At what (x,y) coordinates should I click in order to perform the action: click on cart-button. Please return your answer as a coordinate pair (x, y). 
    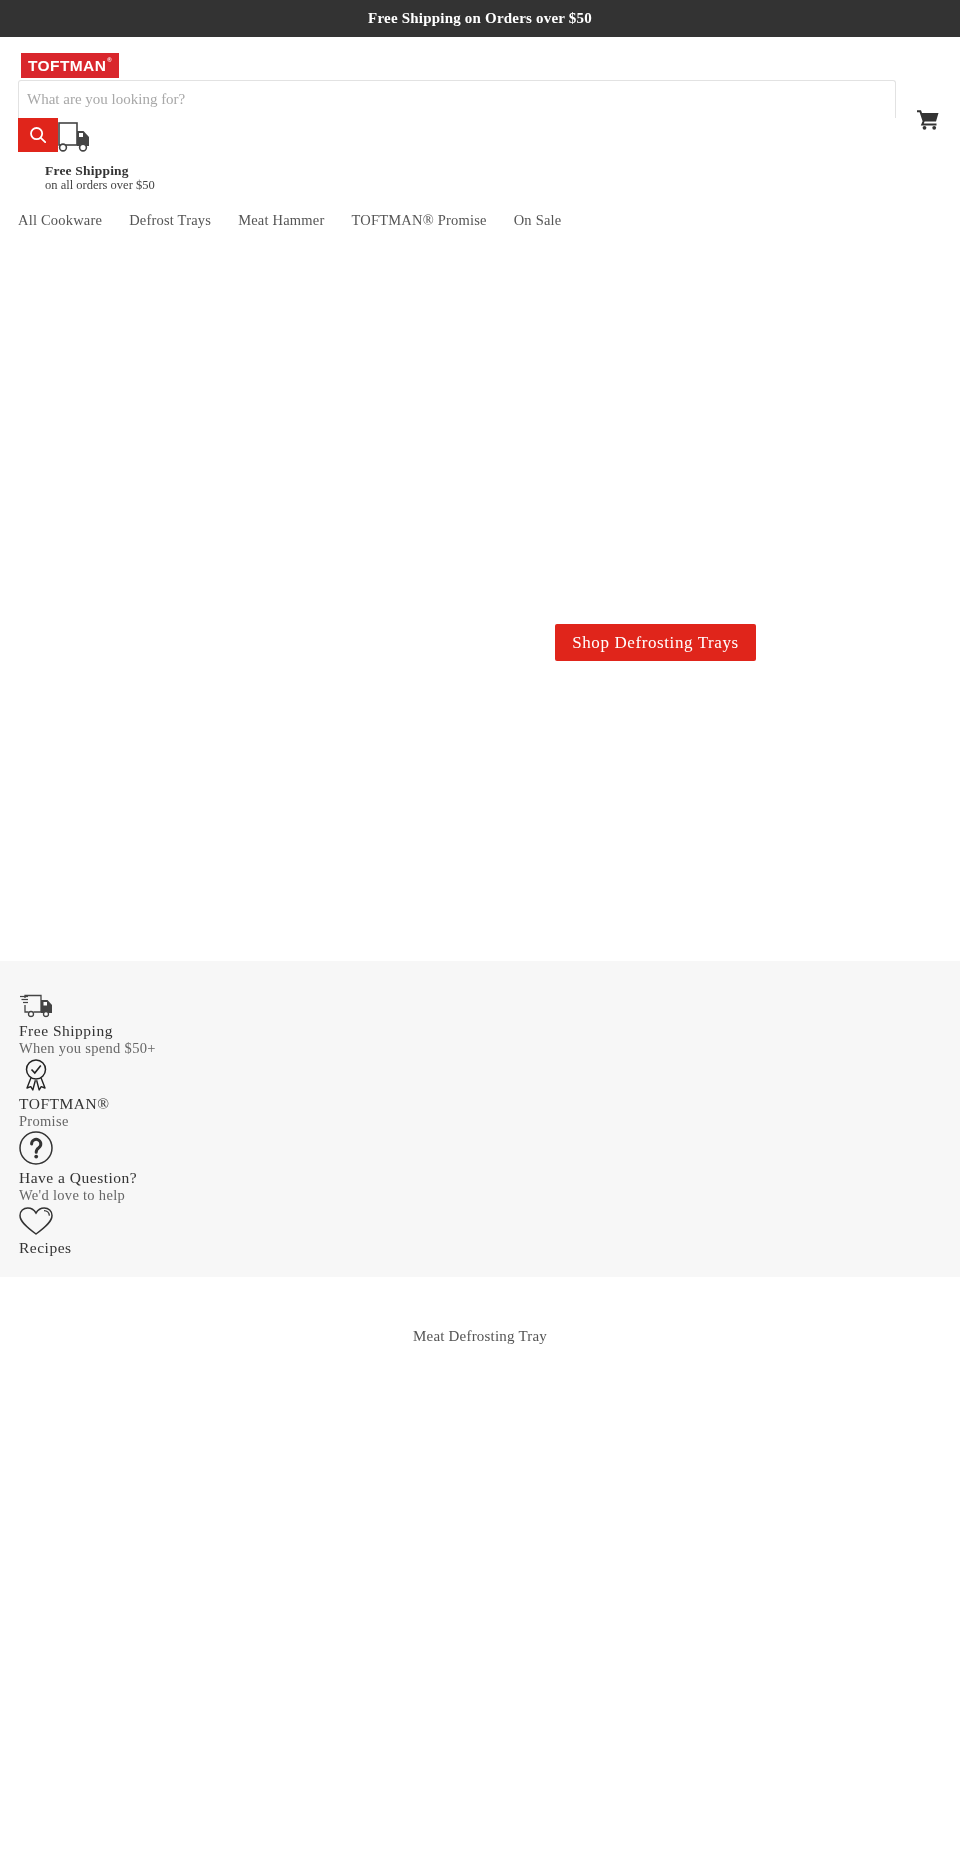
    Looking at the image, I should click on (928, 119).